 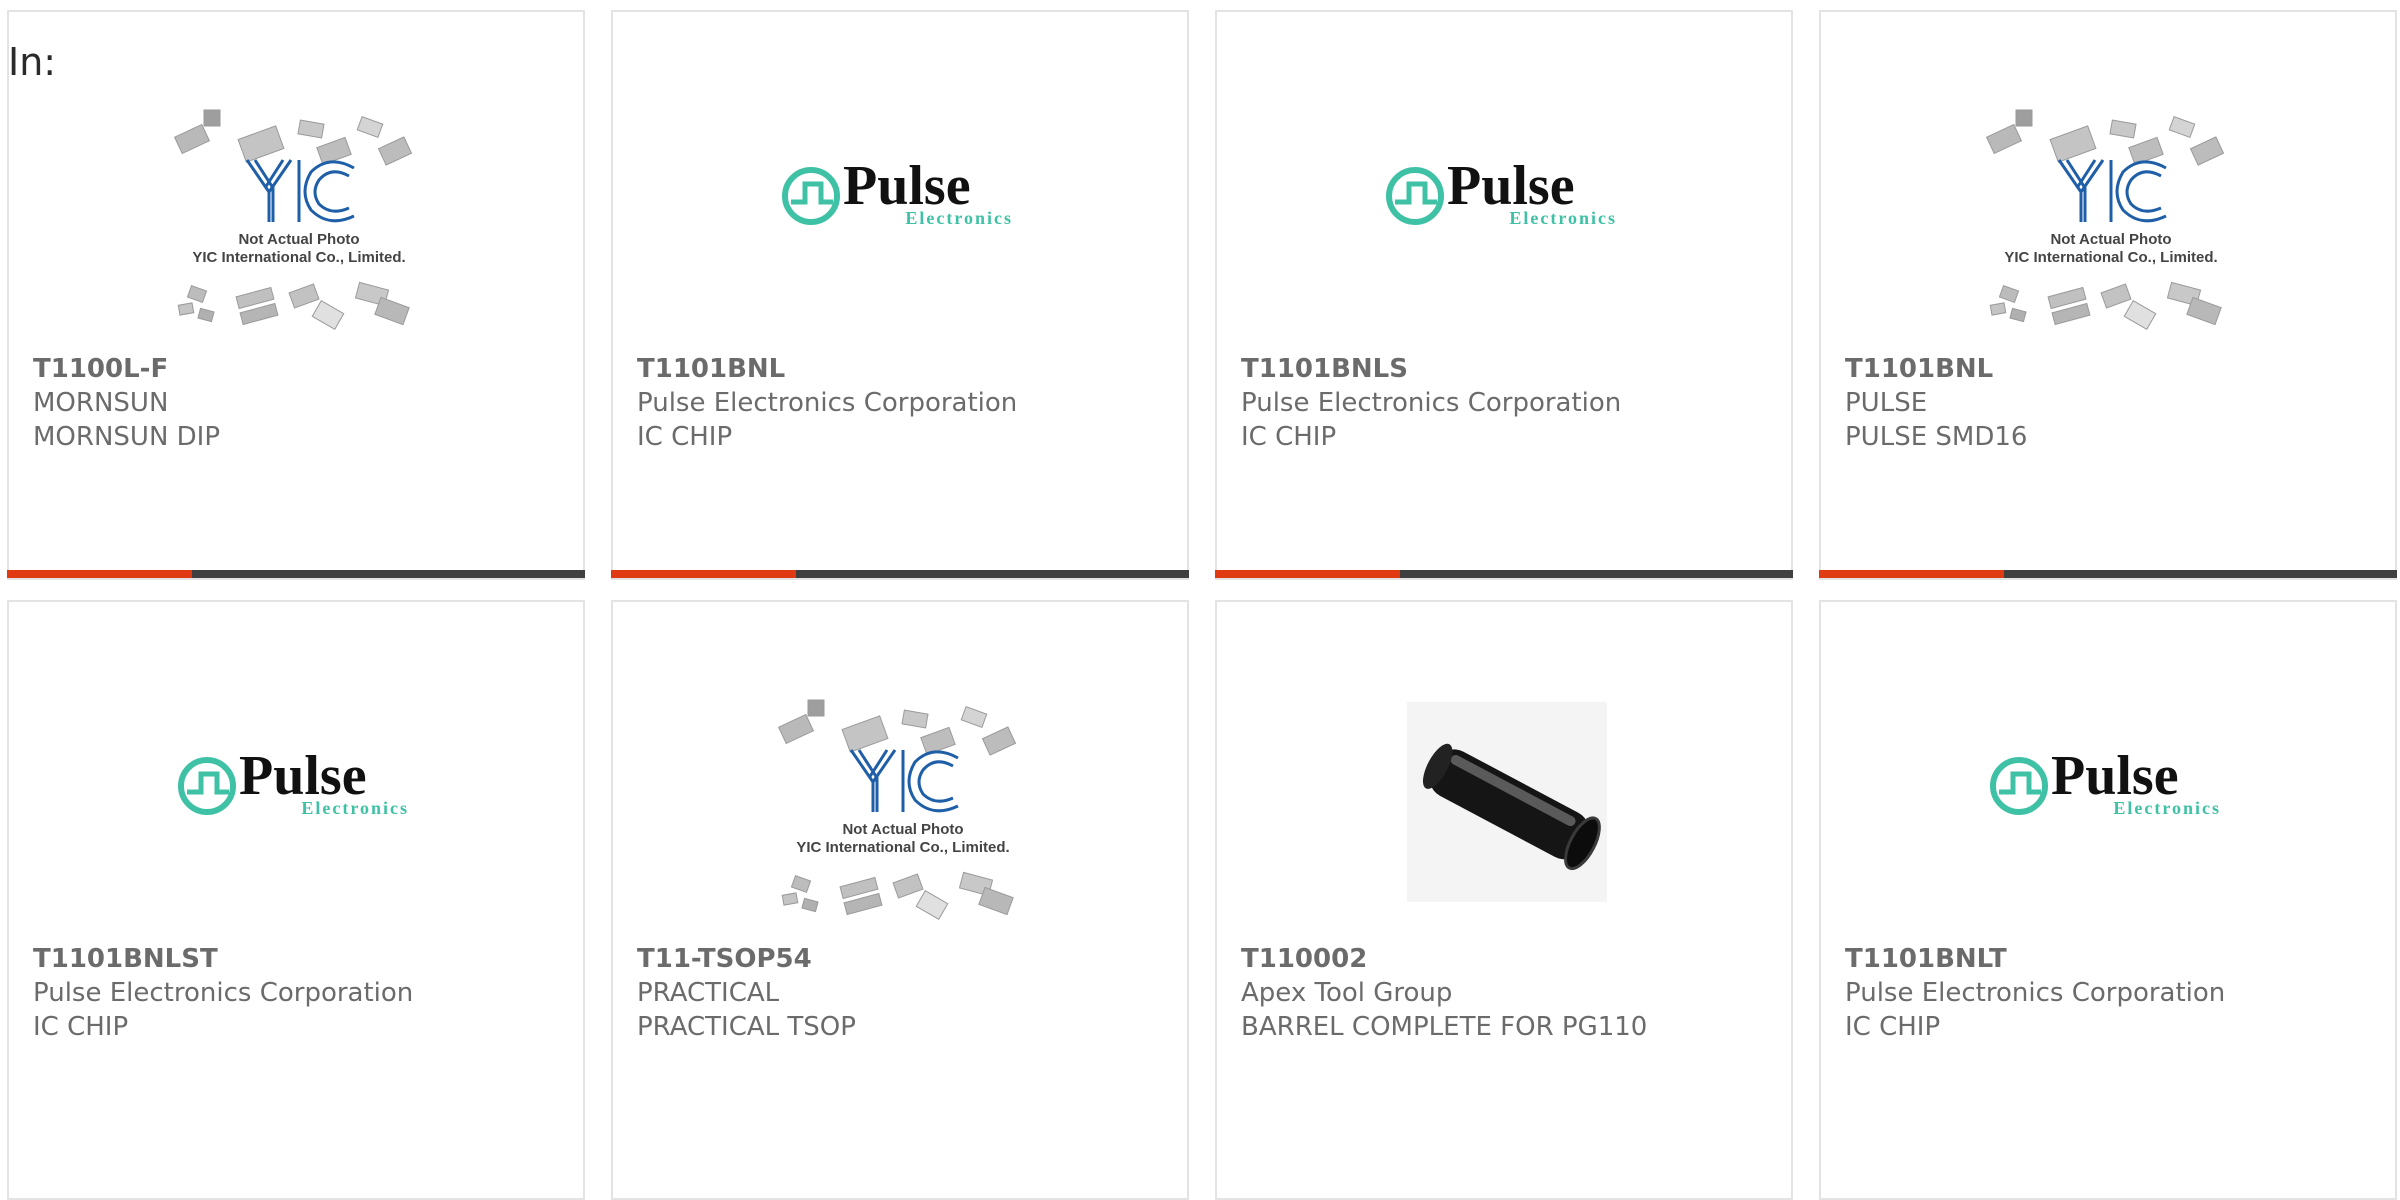 I want to click on part-number-link: T1100L-F, so click(x=298, y=369).